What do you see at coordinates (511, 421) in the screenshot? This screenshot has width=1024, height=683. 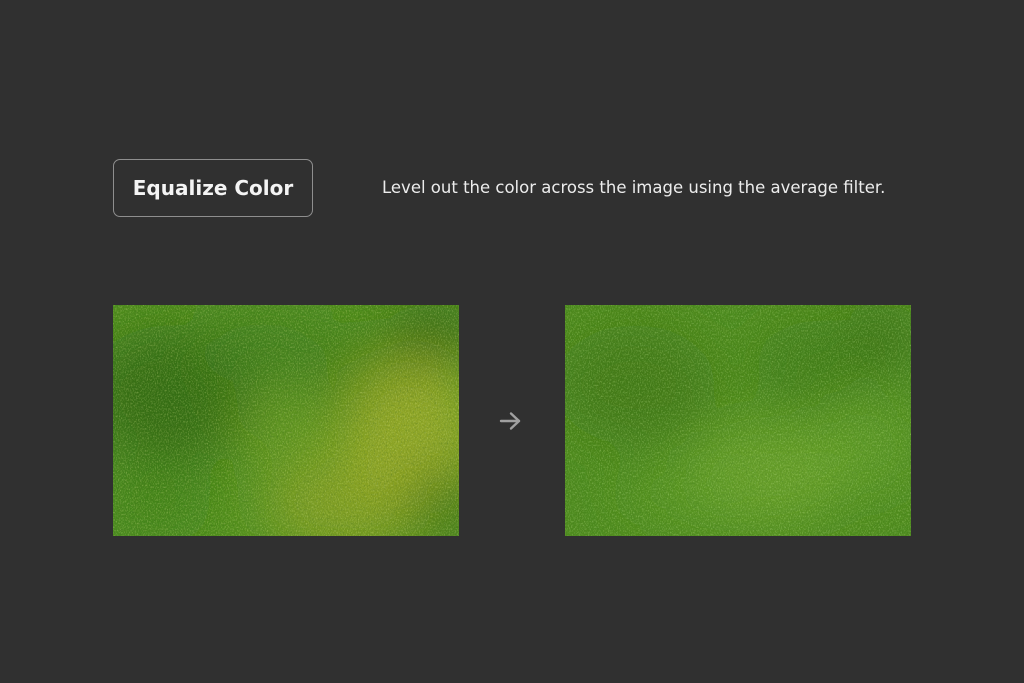 I see `arrow-right-icon` at bounding box center [511, 421].